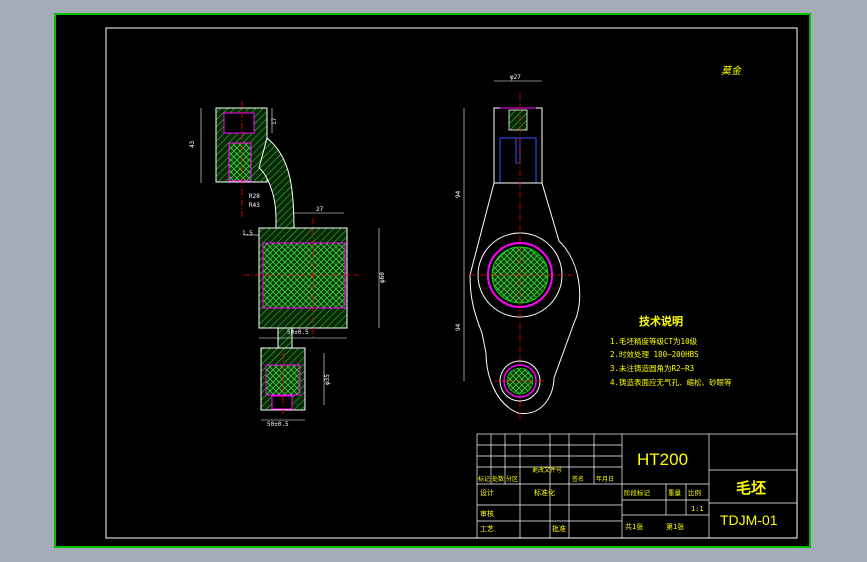 This screenshot has height=562, width=867. Describe the element at coordinates (515, 77) in the screenshot. I see `dim-phi27: φ27` at that location.